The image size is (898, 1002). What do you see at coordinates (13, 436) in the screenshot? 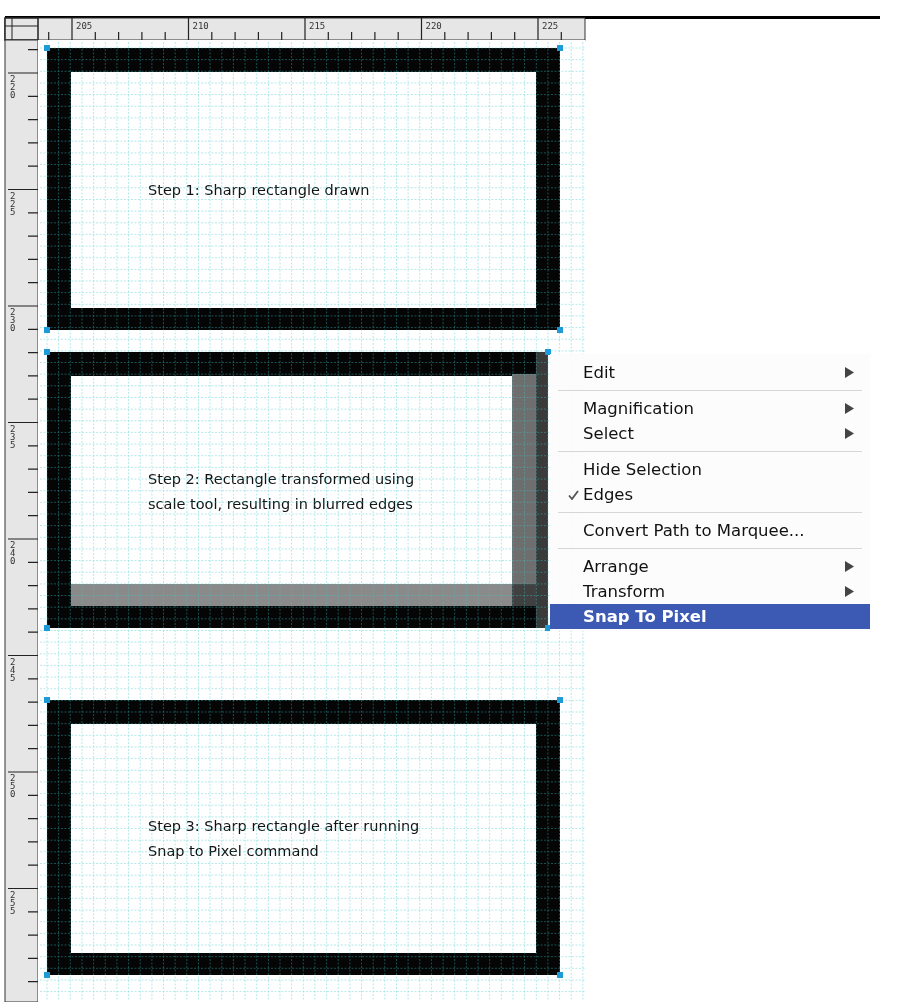
I see `ruler-label: 235` at bounding box center [13, 436].